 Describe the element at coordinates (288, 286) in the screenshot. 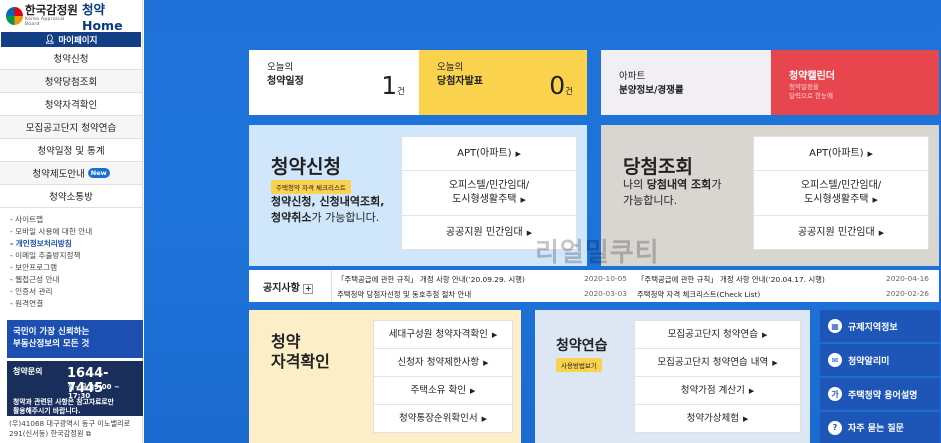

I see `notice-title: 공지사항 +` at that location.